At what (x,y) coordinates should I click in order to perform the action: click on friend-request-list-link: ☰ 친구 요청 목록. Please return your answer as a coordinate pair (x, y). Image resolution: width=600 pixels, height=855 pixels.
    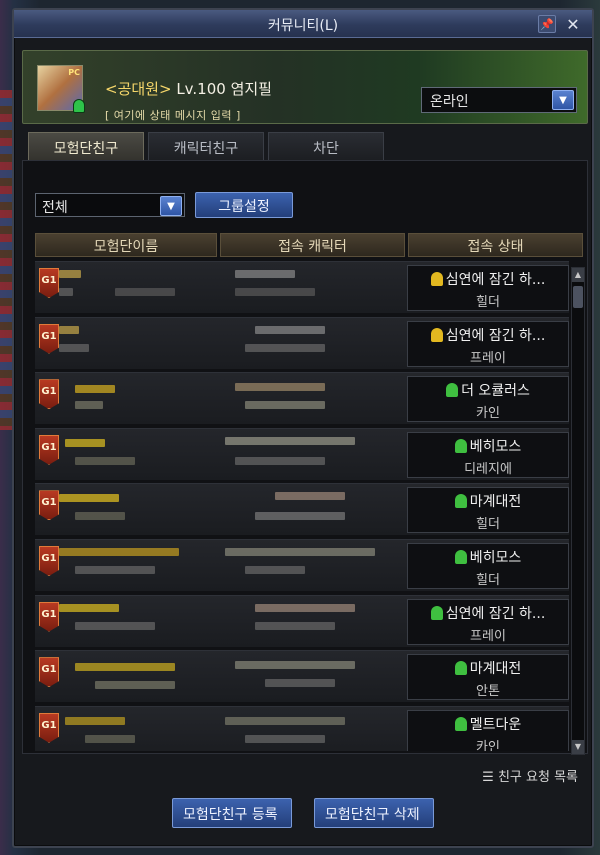
    Looking at the image, I should click on (530, 775).